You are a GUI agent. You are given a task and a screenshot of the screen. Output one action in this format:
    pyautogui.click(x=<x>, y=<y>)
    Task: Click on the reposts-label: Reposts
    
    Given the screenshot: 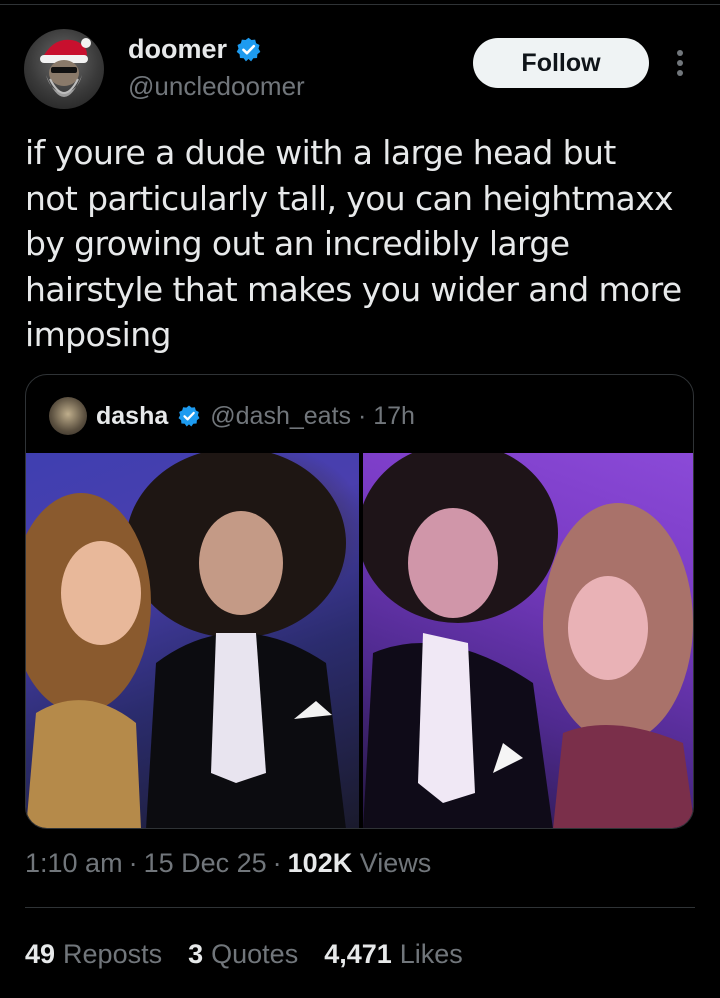 What is the action you would take?
    pyautogui.click(x=113, y=954)
    